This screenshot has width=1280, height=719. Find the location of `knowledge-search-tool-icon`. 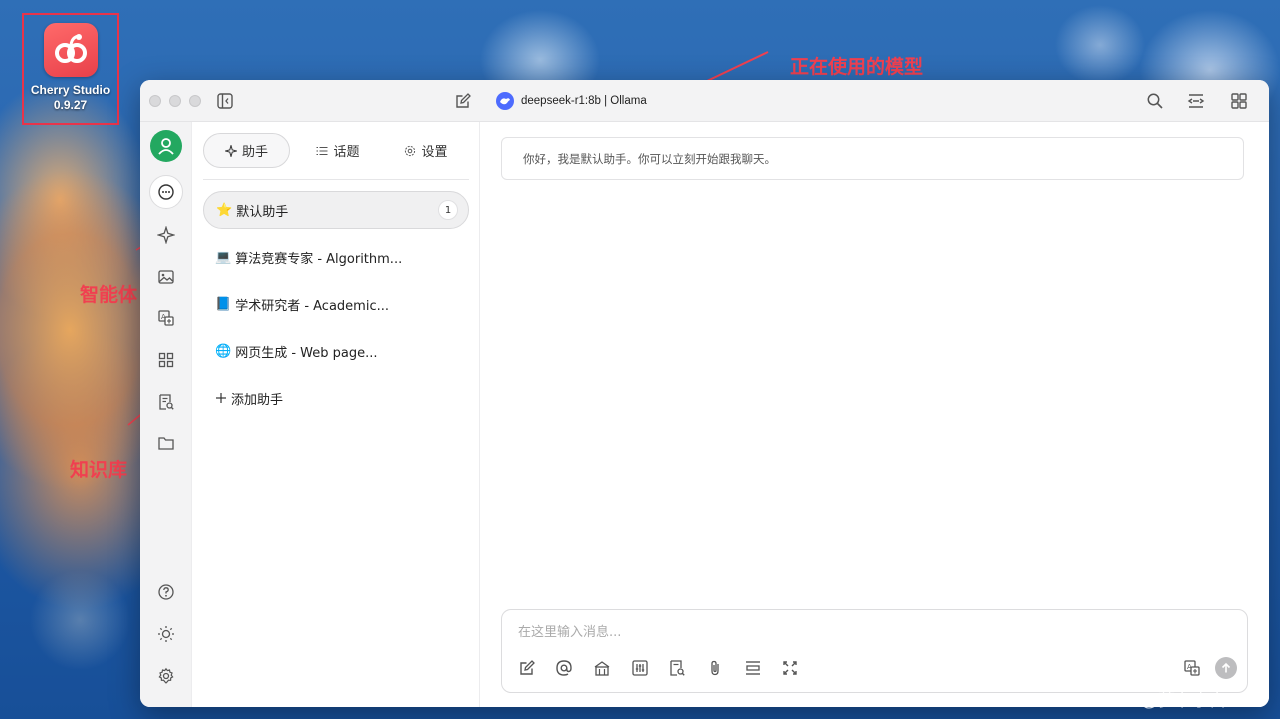

knowledge-search-tool-icon is located at coordinates (677, 668).